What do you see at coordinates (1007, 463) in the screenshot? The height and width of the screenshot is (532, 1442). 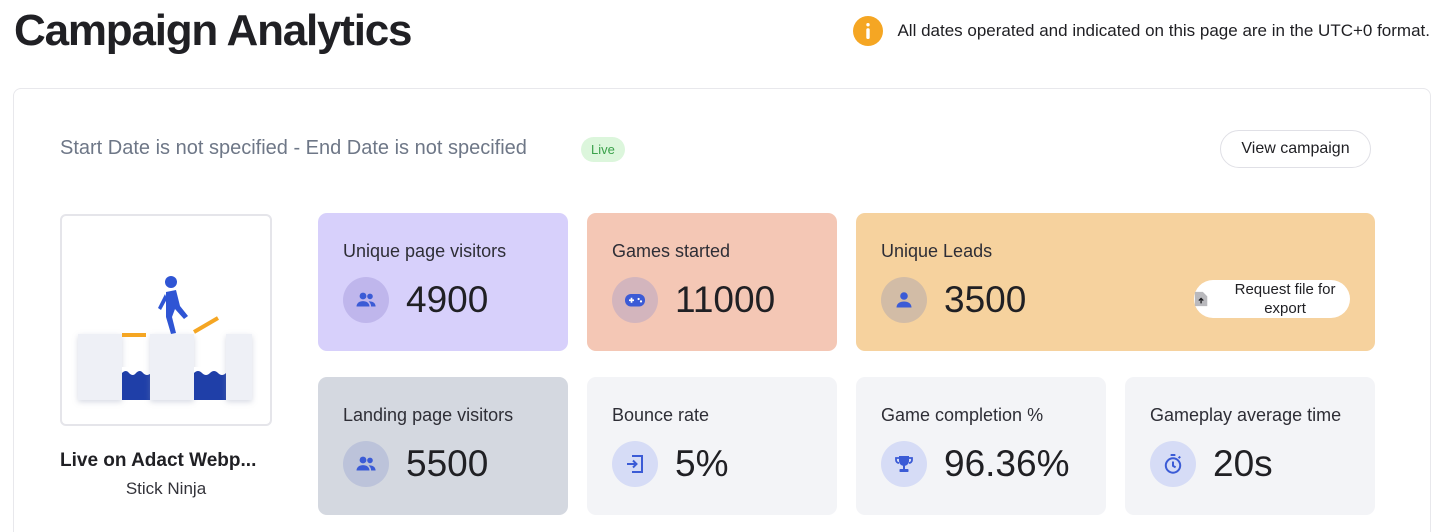 I see `stat-value: 96.36%` at bounding box center [1007, 463].